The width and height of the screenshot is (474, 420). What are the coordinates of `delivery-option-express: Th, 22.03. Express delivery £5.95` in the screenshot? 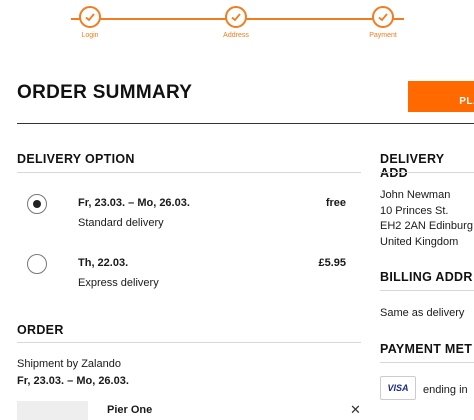 It's located at (187, 279).